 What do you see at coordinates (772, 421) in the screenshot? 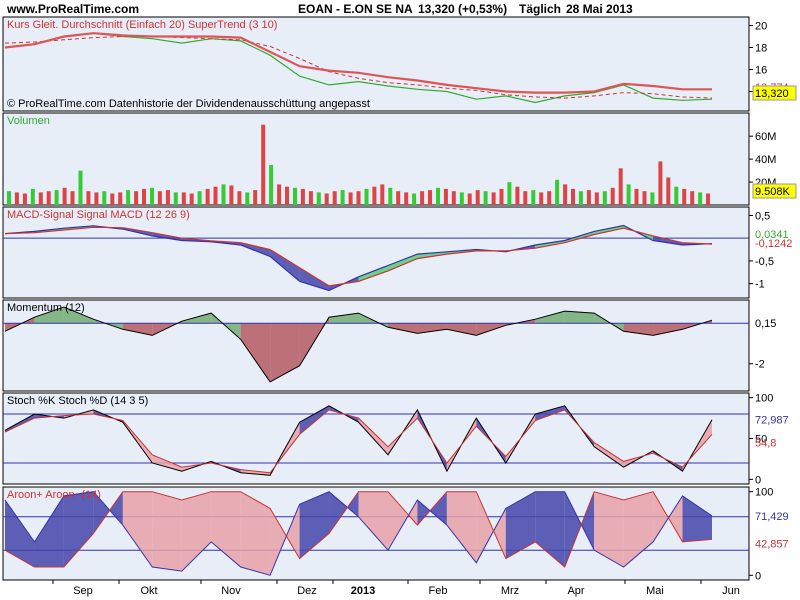
I see `stoch-k-value-label: 72,987` at bounding box center [772, 421].